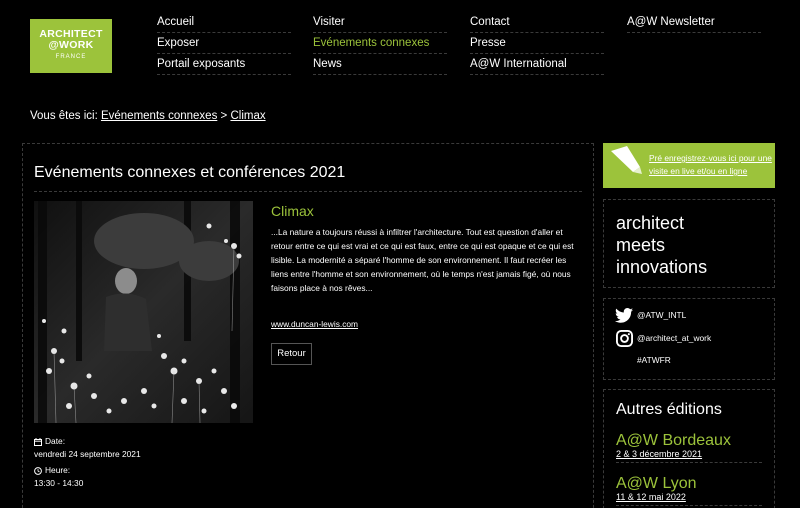  I want to click on nav-item-aw-international: A@W International, so click(537, 64).